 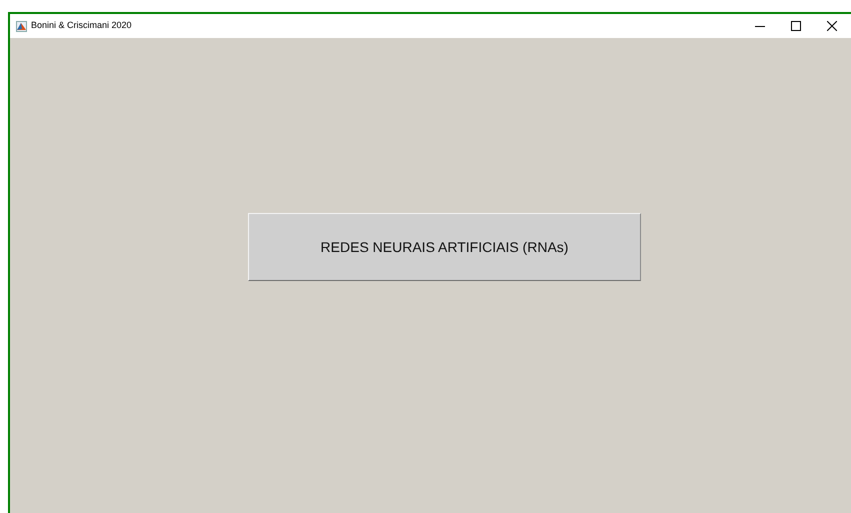 What do you see at coordinates (832, 26) in the screenshot?
I see `close-icon` at bounding box center [832, 26].